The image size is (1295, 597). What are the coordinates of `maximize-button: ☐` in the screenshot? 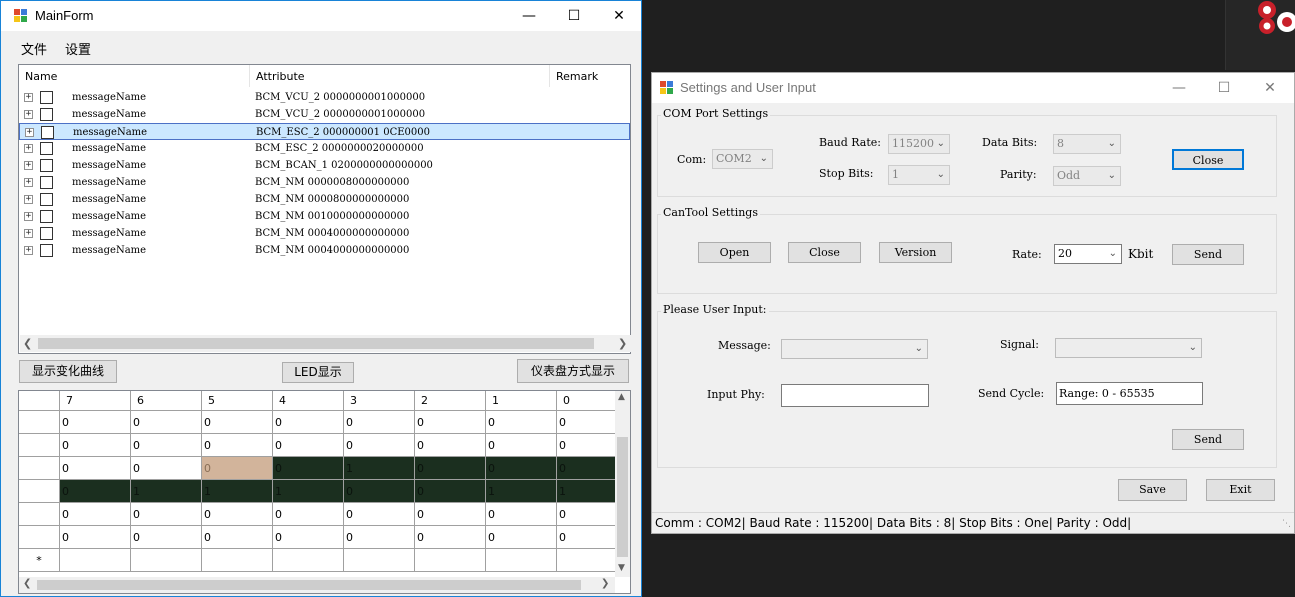 It's located at (574, 16).